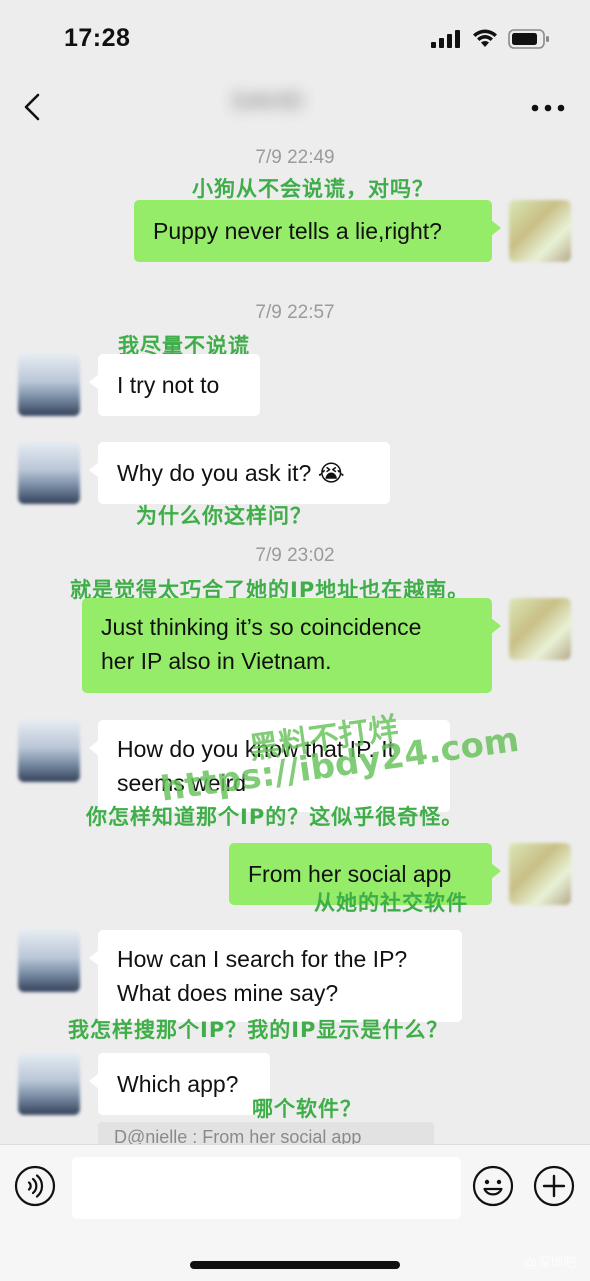  Describe the element at coordinates (268, 101) in the screenshot. I see `chat-title: DAVID` at that location.